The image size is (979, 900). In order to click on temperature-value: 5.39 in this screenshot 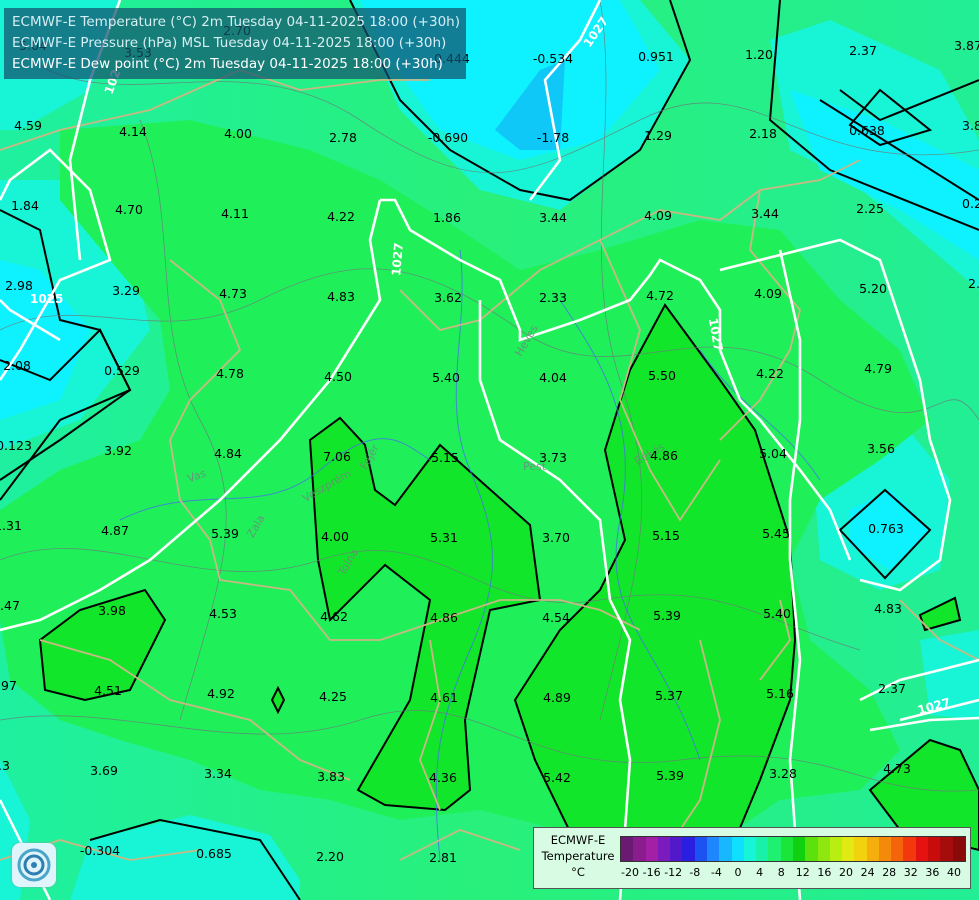, I will do `click(667, 615)`.